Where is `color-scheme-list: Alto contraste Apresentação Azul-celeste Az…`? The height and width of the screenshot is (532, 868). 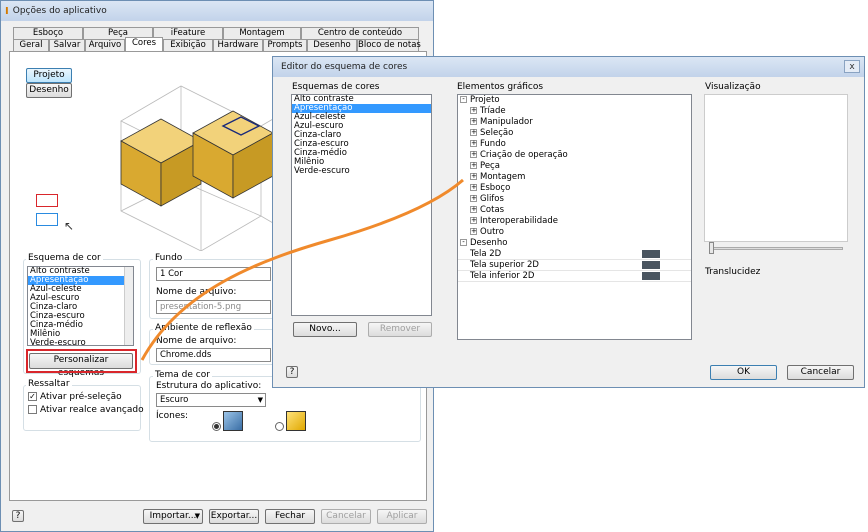 color-scheme-list: Alto contraste Apresentação Azul-celeste Az… is located at coordinates (80, 306).